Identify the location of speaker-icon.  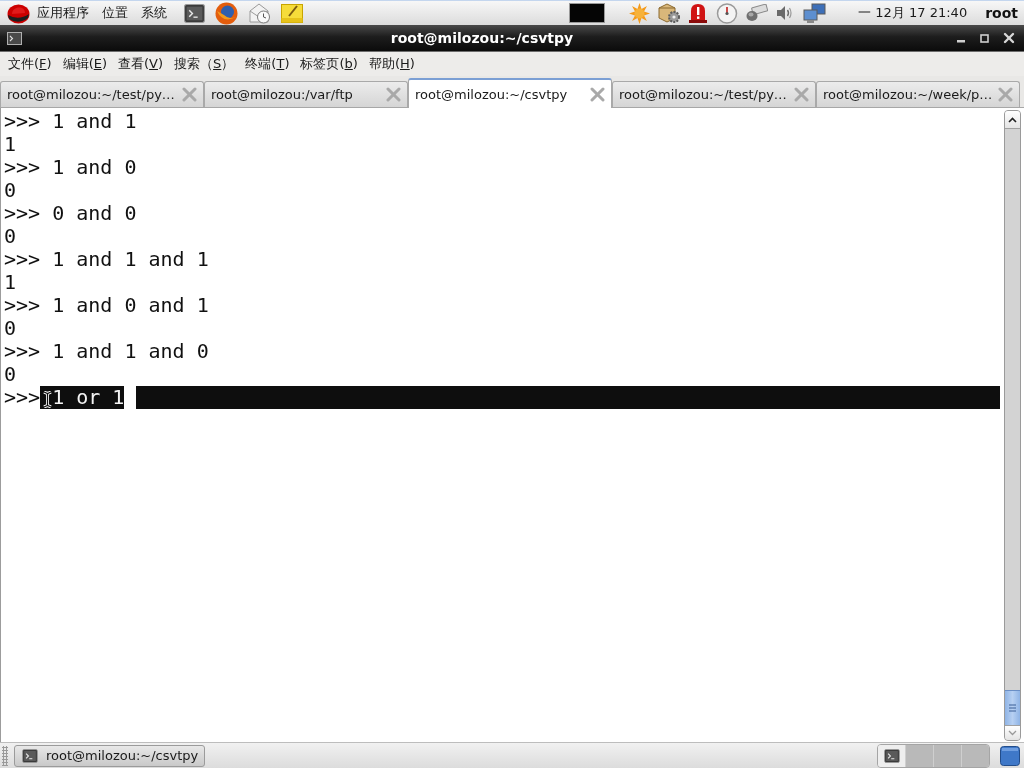
(784, 13).